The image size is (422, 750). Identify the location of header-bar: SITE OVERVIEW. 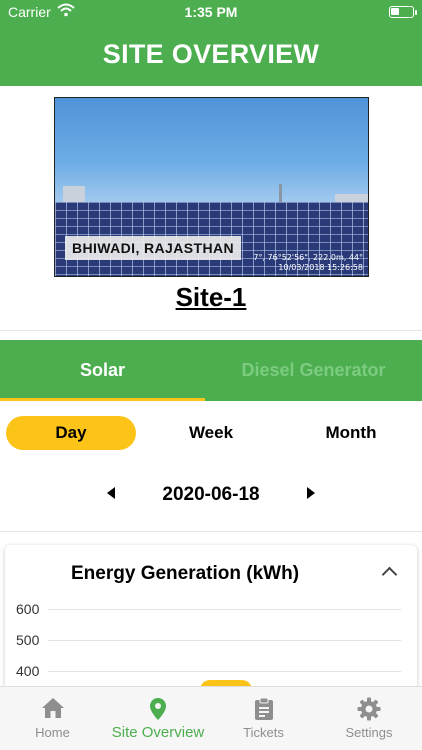
(211, 55).